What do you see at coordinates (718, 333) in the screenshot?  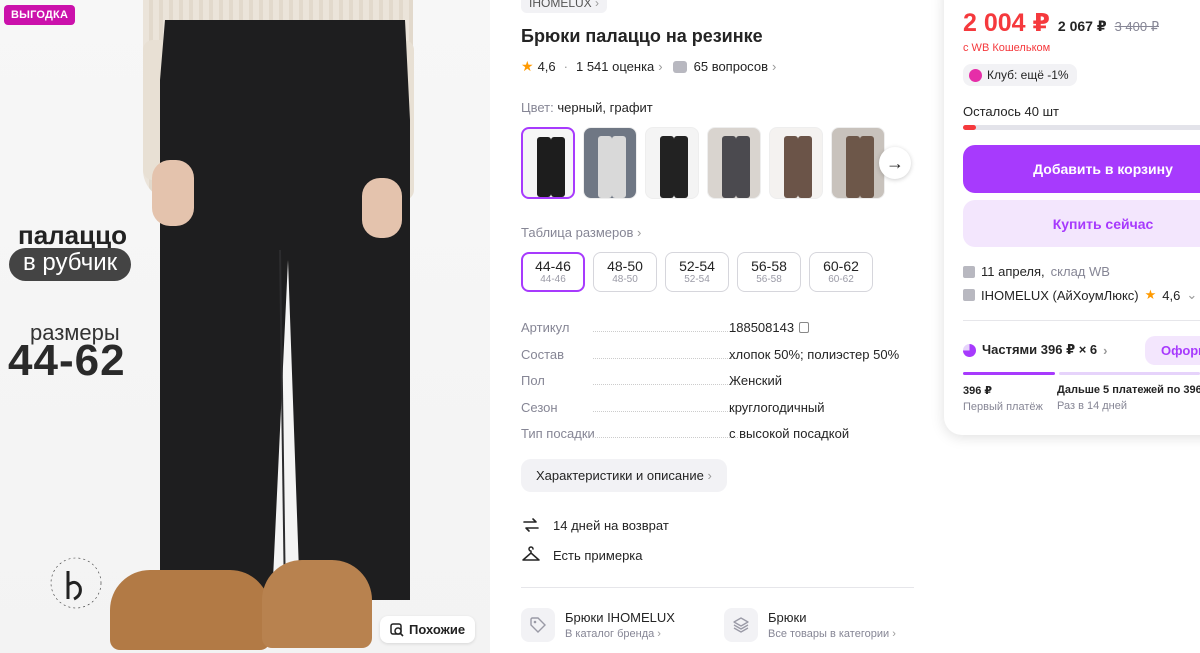 I see `spec-row: Артикул 188508143` at bounding box center [718, 333].